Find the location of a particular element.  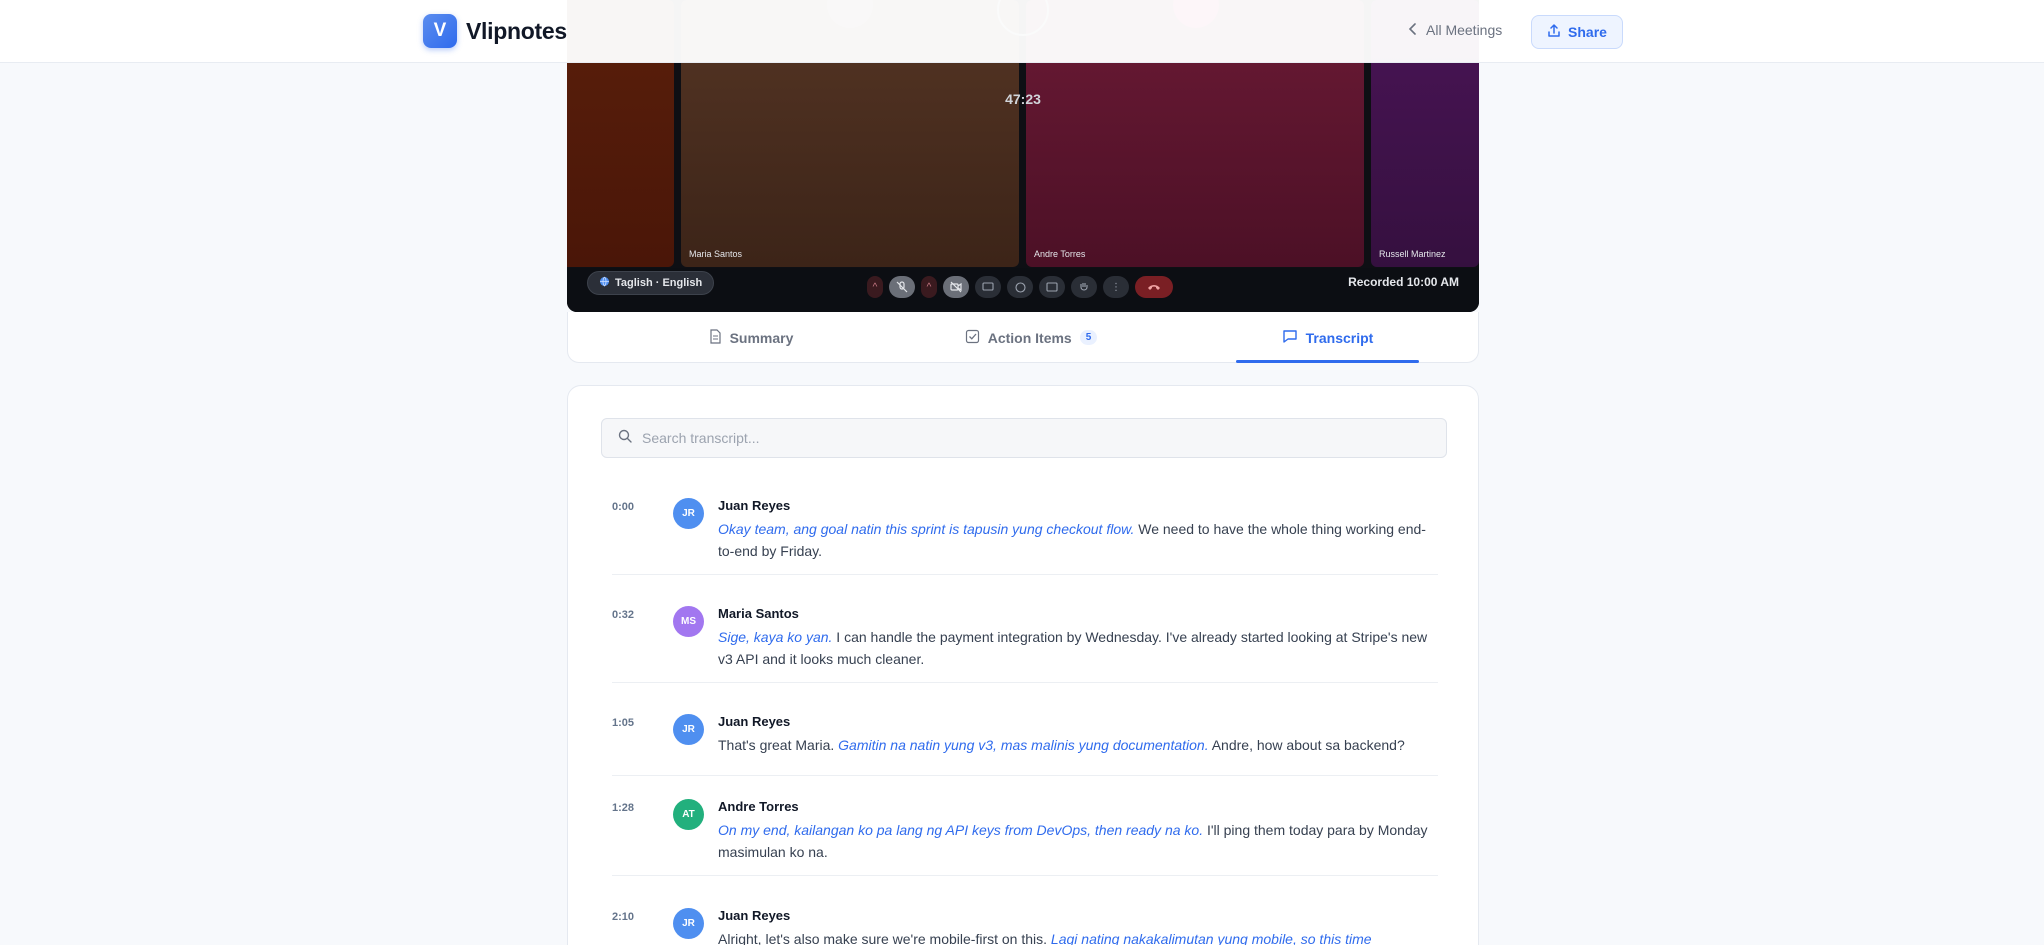

entry-timestamp: 0:00 is located at coordinates (623, 507).